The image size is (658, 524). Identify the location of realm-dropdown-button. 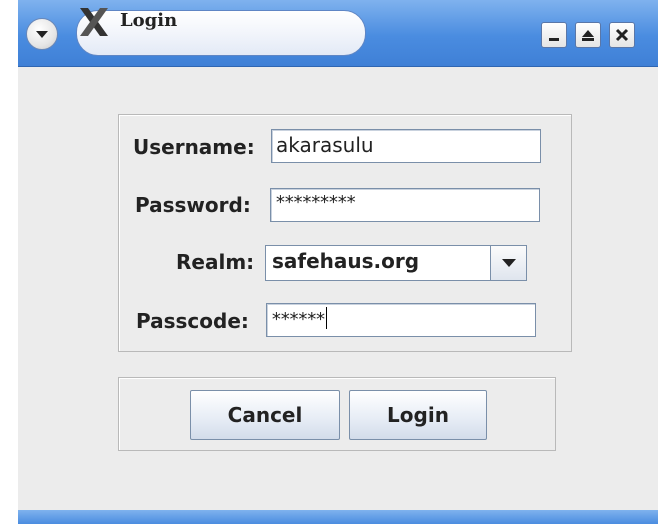
(508, 263).